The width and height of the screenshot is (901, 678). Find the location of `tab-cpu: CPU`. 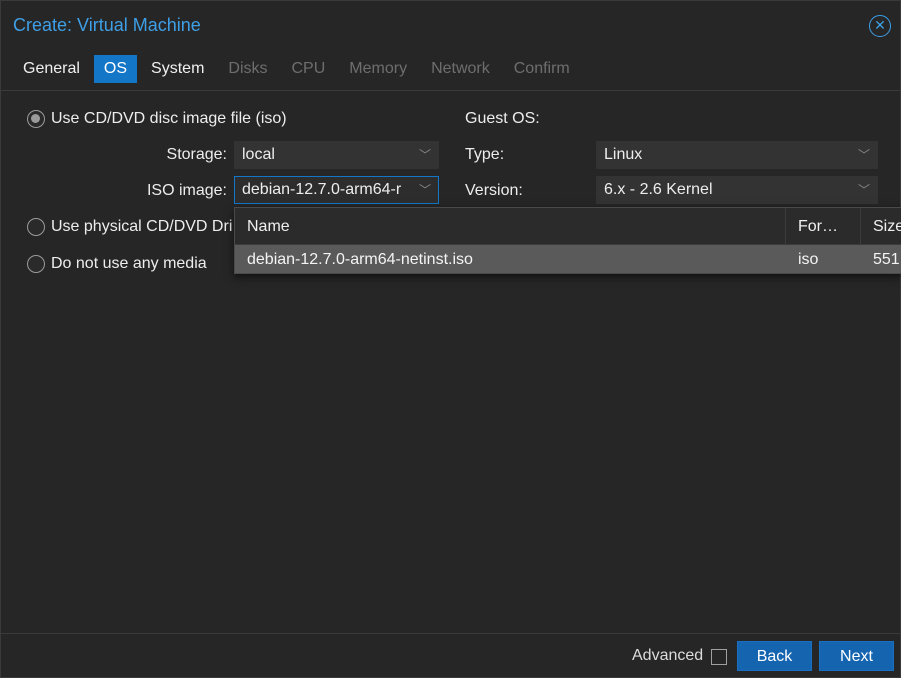

tab-cpu: CPU is located at coordinates (309, 69).